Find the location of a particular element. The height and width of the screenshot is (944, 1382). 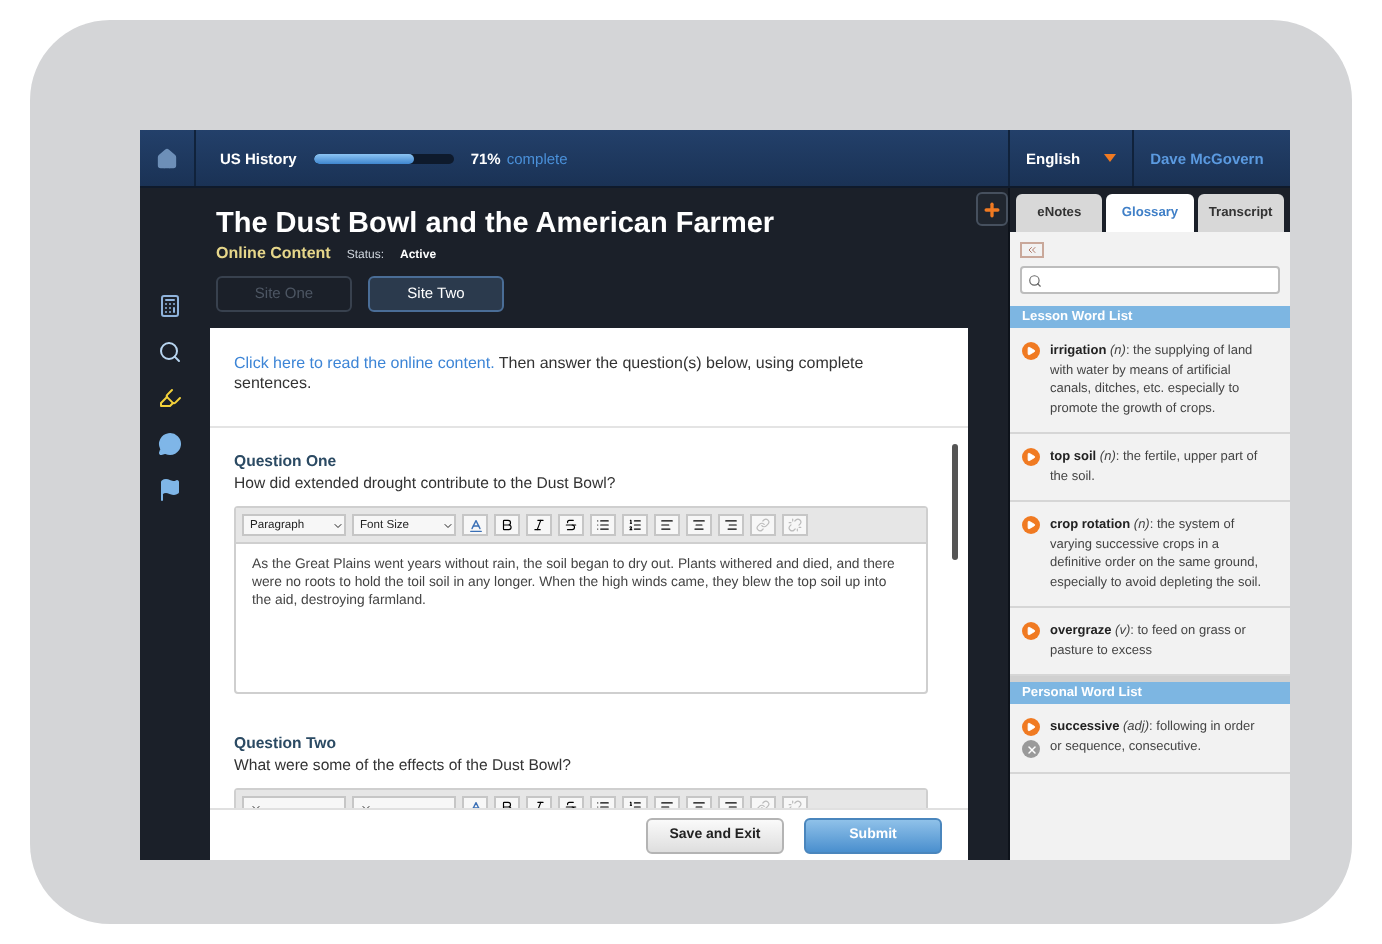

align-right-button is located at coordinates (731, 525).